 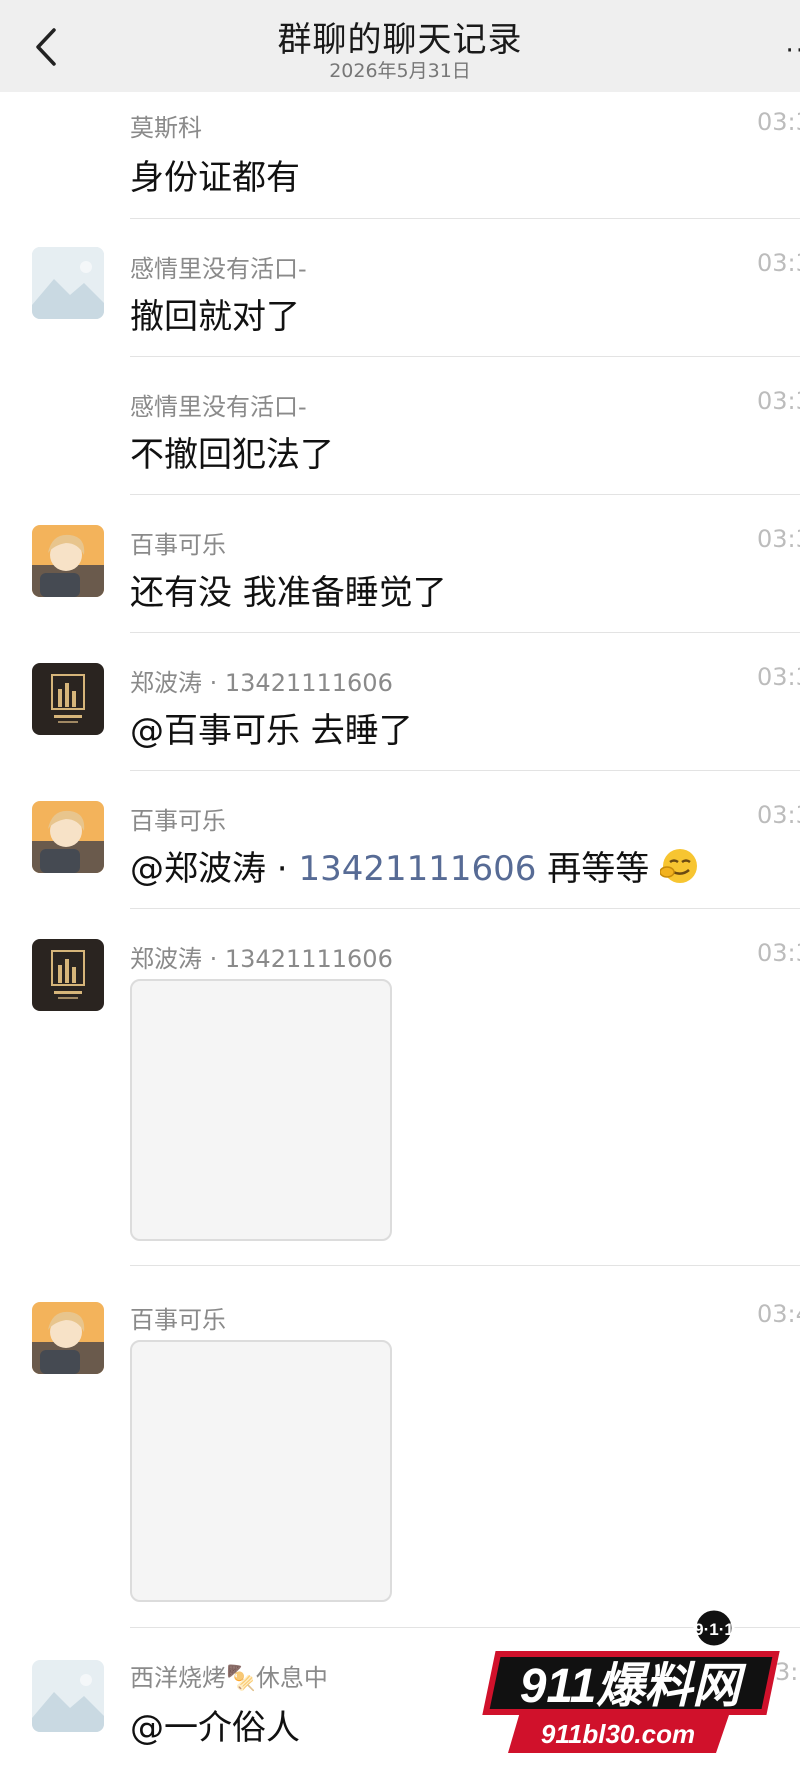 What do you see at coordinates (215, 174) in the screenshot?
I see `message-text: 身份证都有` at bounding box center [215, 174].